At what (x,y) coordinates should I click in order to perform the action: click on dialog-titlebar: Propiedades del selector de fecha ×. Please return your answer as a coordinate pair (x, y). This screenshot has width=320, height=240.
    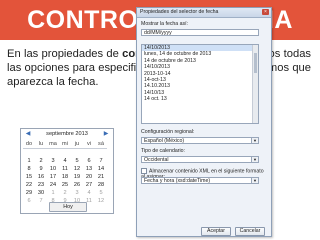
    Looking at the image, I should click on (204, 13).